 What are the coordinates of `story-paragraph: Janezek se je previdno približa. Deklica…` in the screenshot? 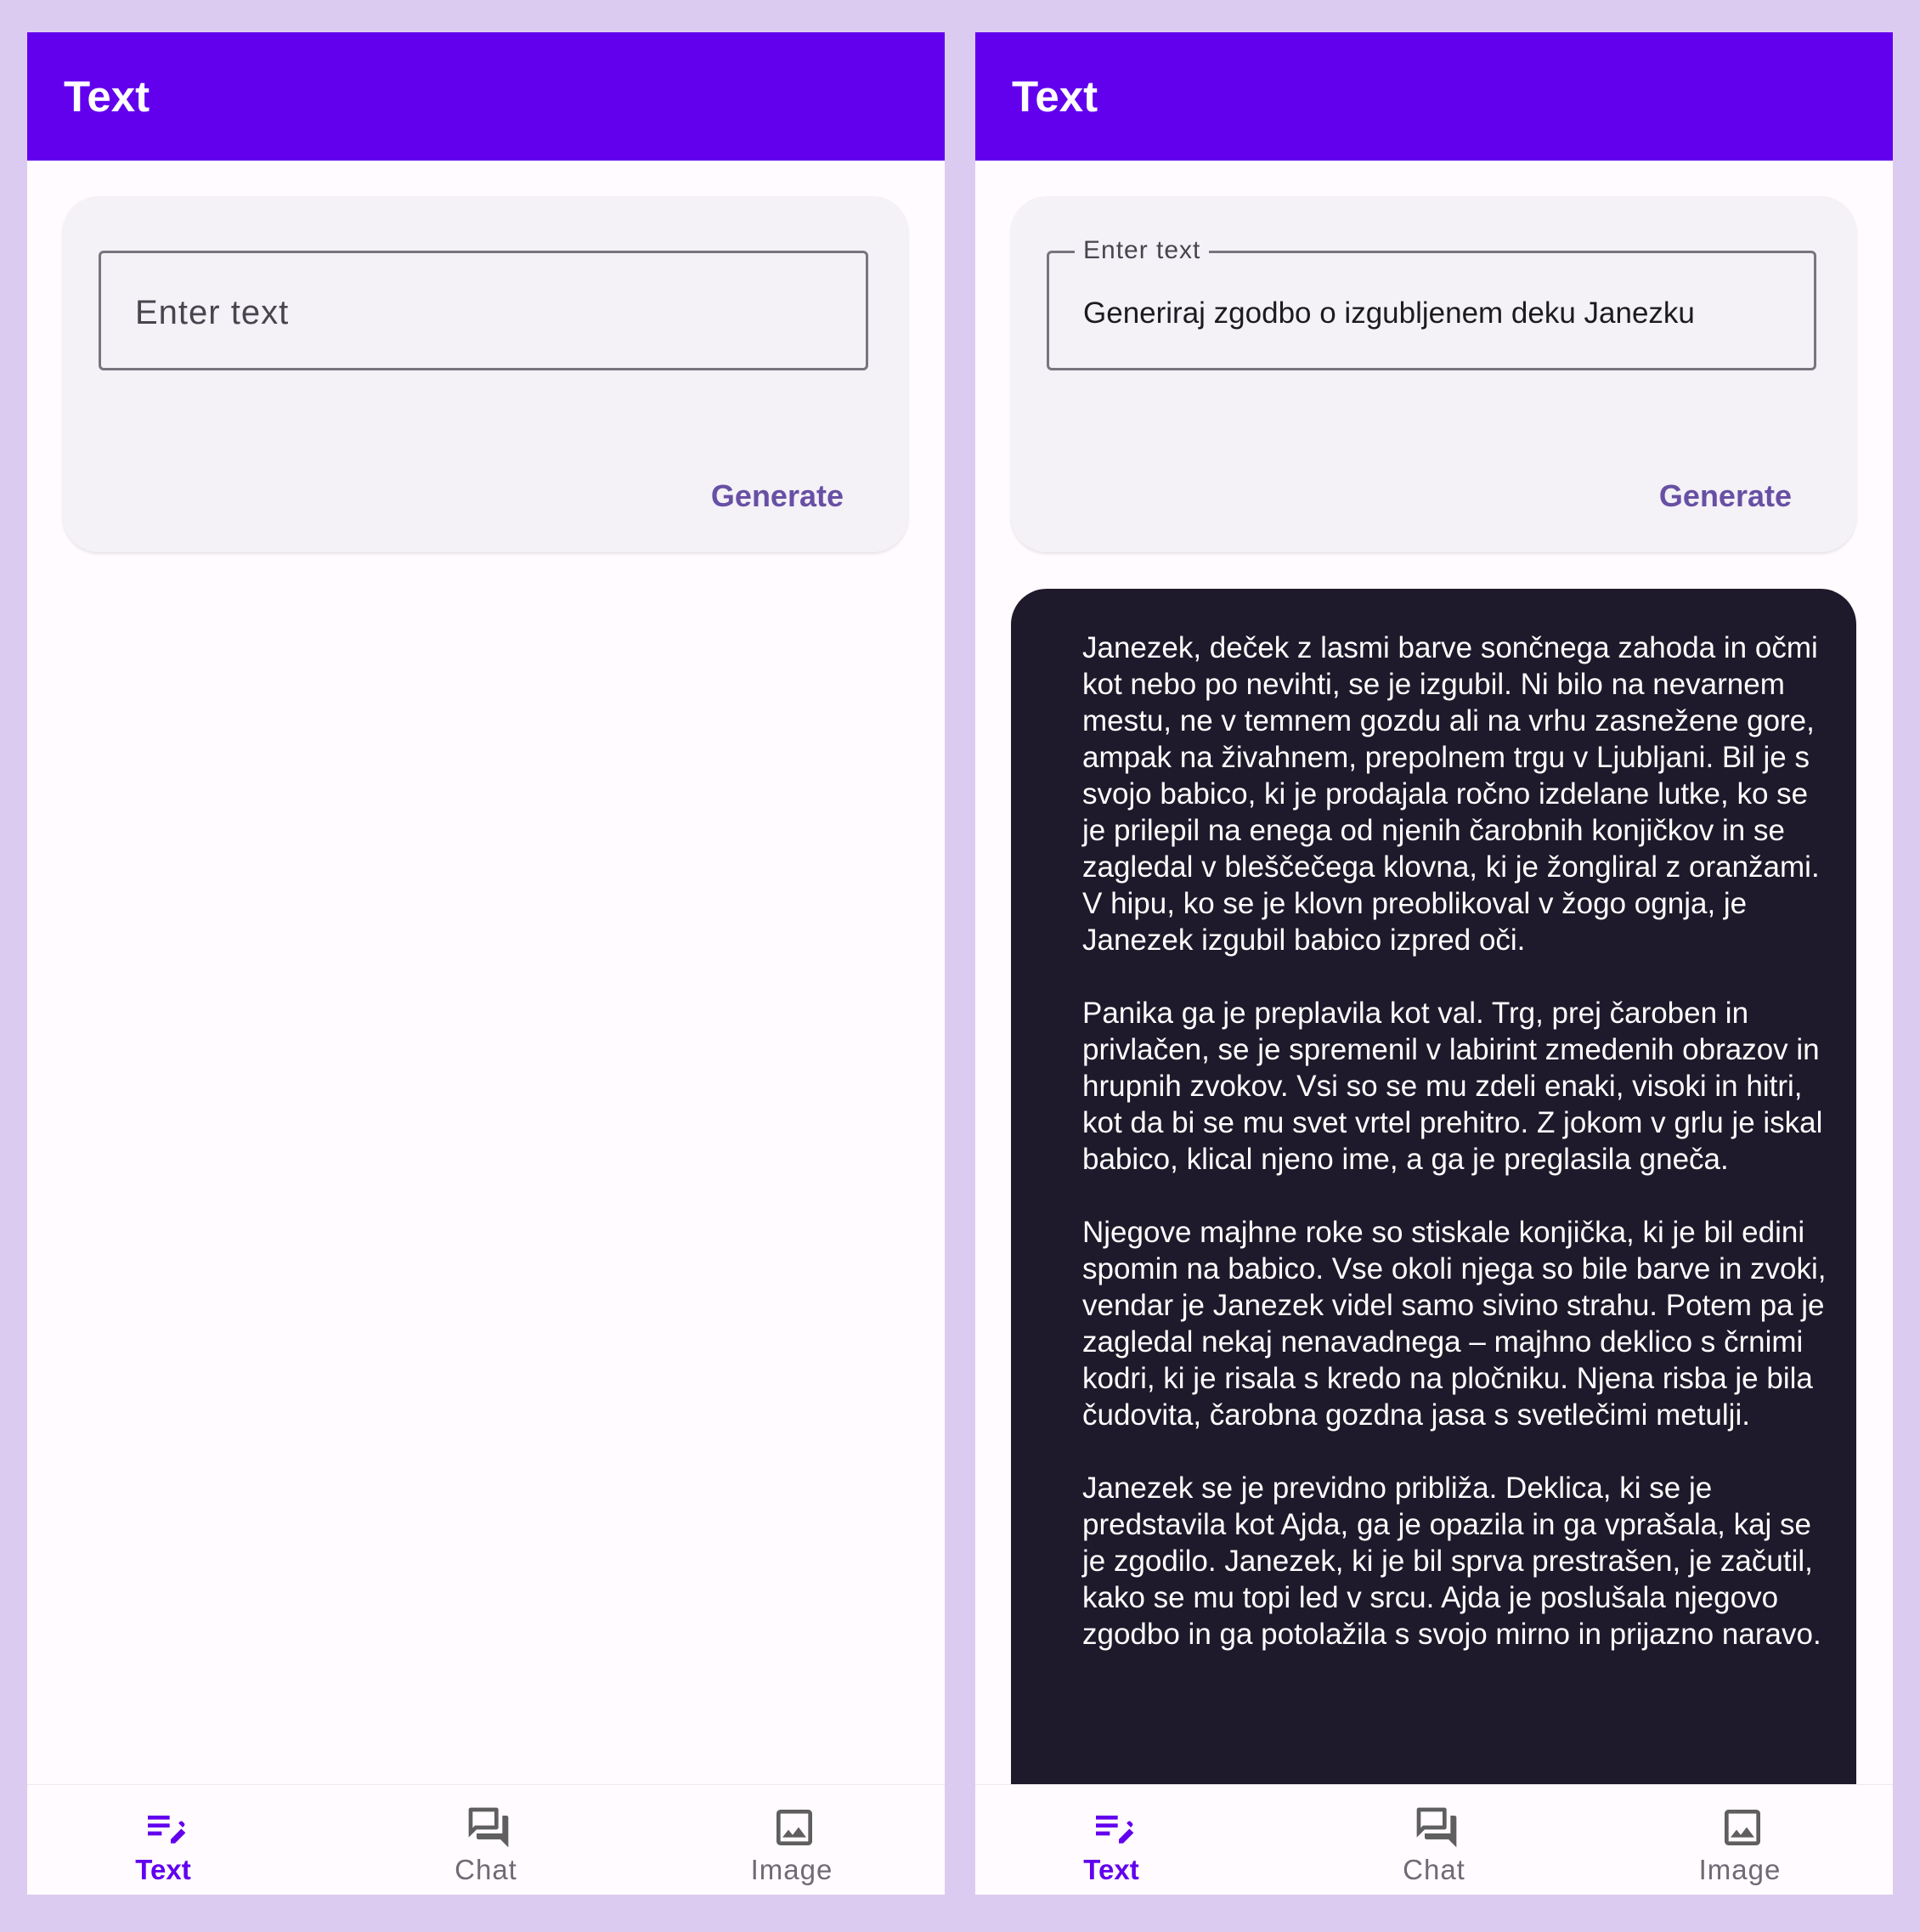 It's located at (1451, 1562).